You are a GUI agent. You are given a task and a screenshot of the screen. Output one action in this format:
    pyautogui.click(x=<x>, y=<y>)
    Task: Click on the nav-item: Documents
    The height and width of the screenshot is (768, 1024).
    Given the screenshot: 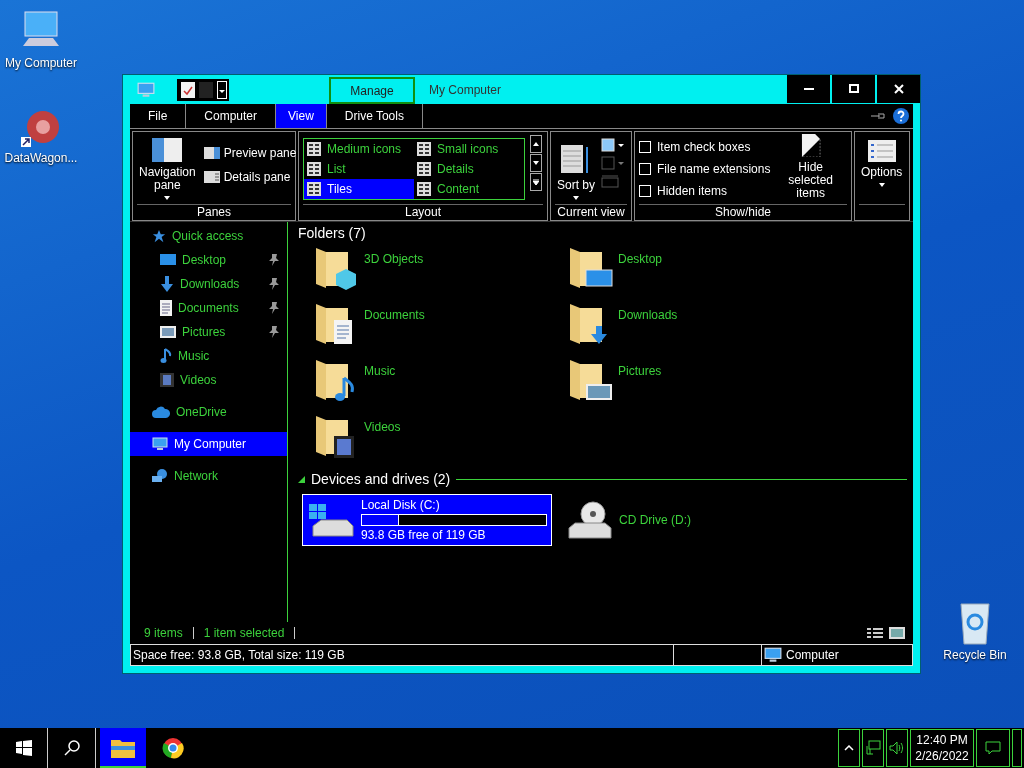 What is the action you would take?
    pyautogui.click(x=208, y=308)
    